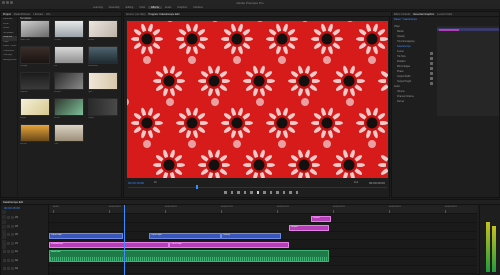 This screenshot has height=275, width=500. What do you see at coordinates (238, 192) in the screenshot?
I see `out-point-icon` at bounding box center [238, 192].